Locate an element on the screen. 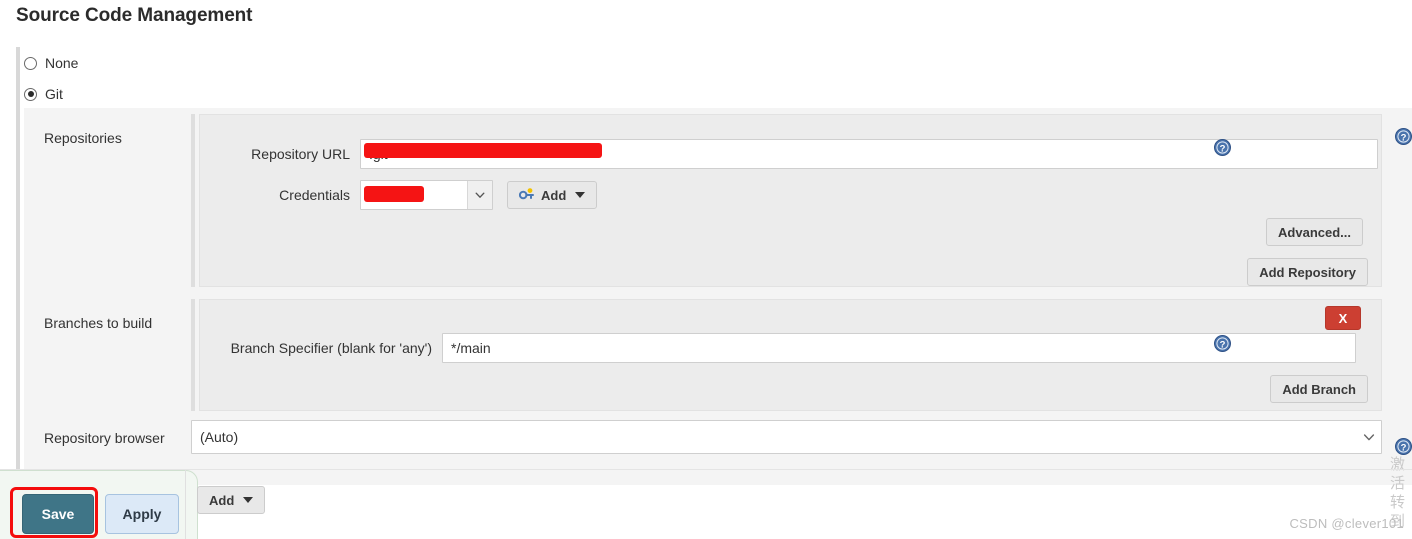 This screenshot has height=539, width=1412. scm-radio-git: Git is located at coordinates (41, 94).